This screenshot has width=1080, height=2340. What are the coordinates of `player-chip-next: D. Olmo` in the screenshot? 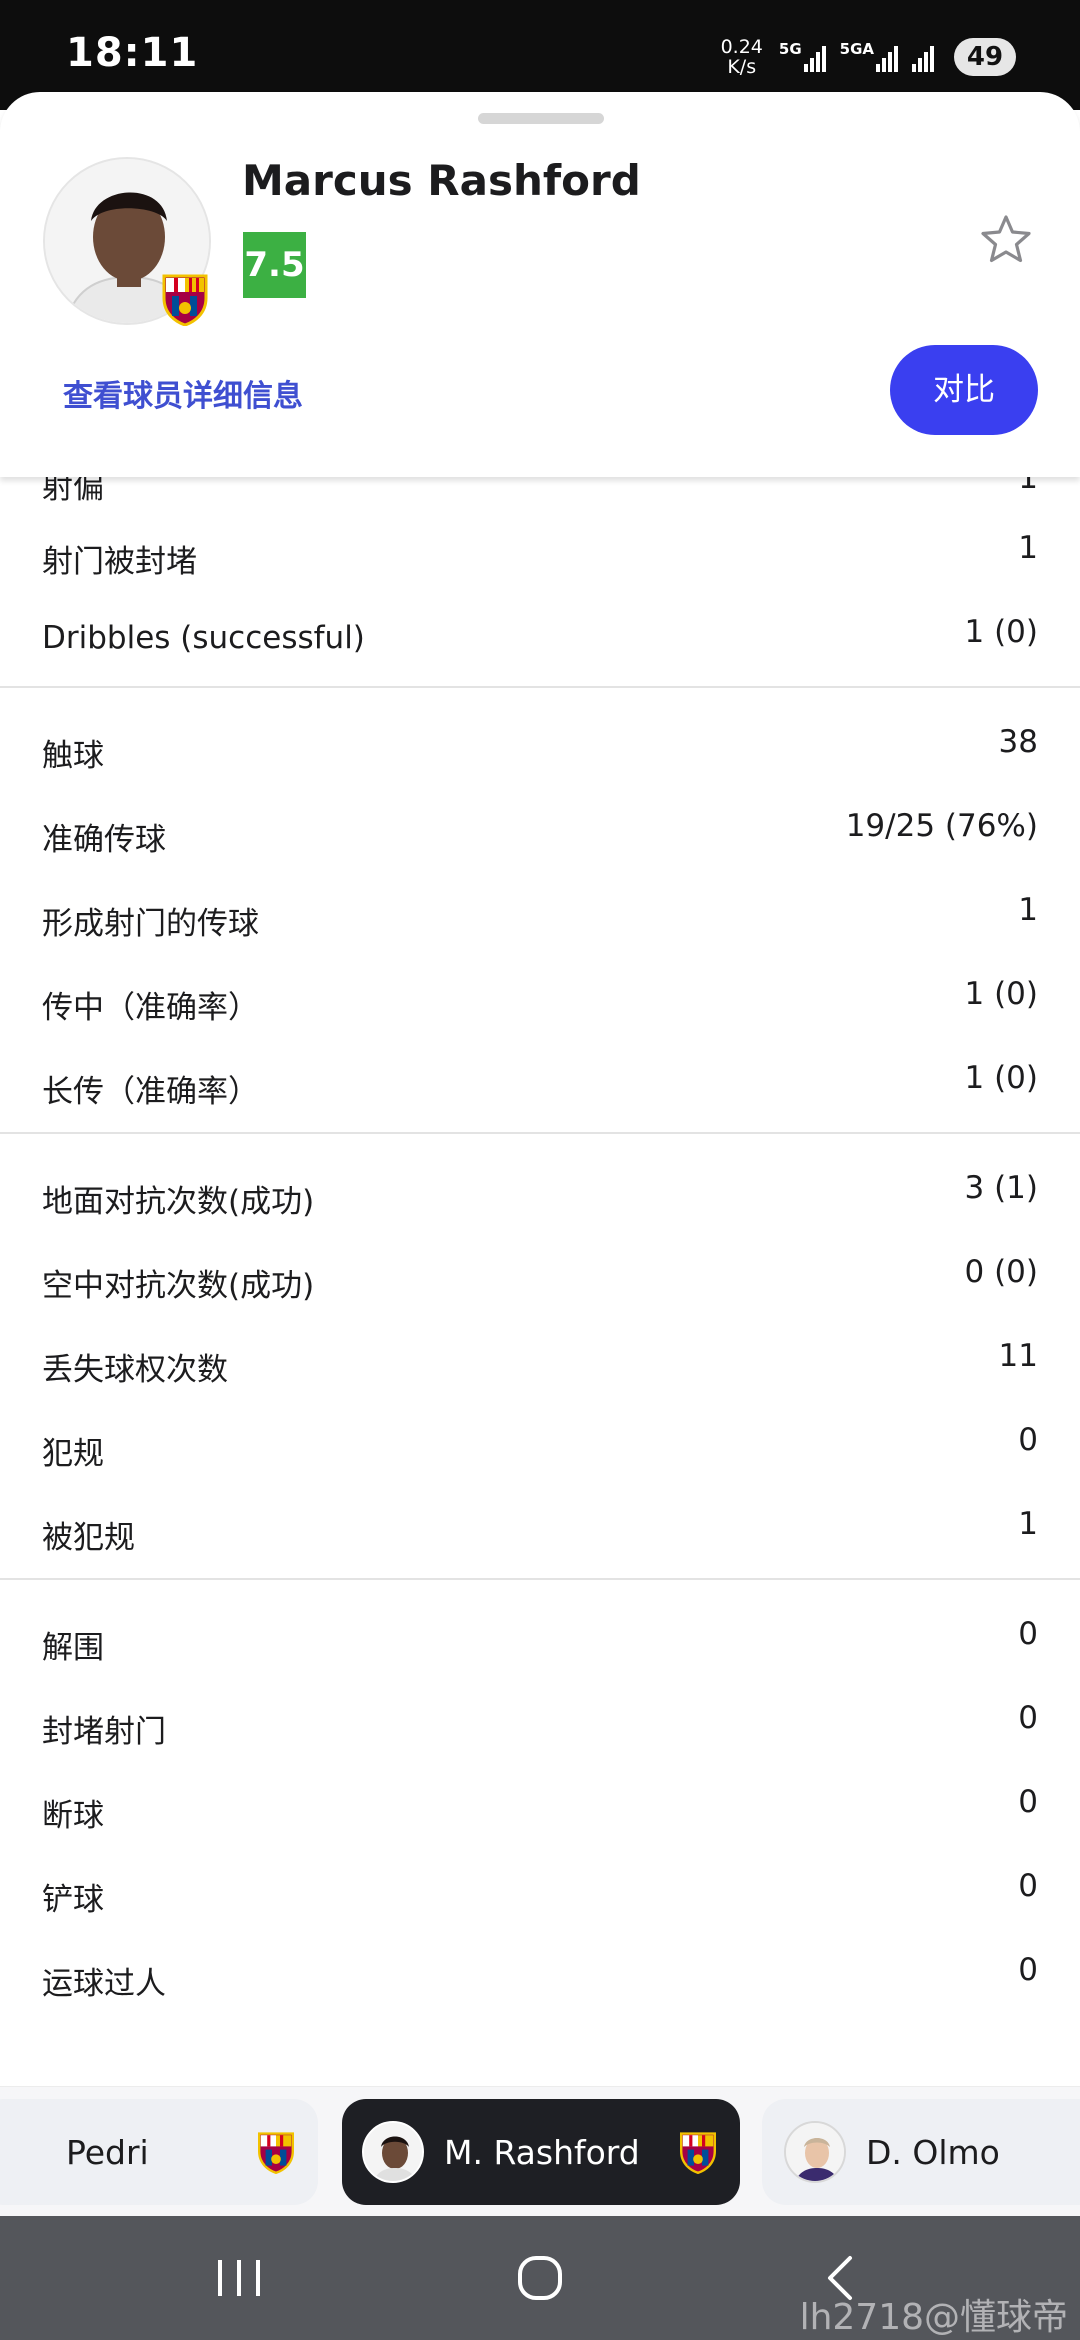 It's located at (921, 2152).